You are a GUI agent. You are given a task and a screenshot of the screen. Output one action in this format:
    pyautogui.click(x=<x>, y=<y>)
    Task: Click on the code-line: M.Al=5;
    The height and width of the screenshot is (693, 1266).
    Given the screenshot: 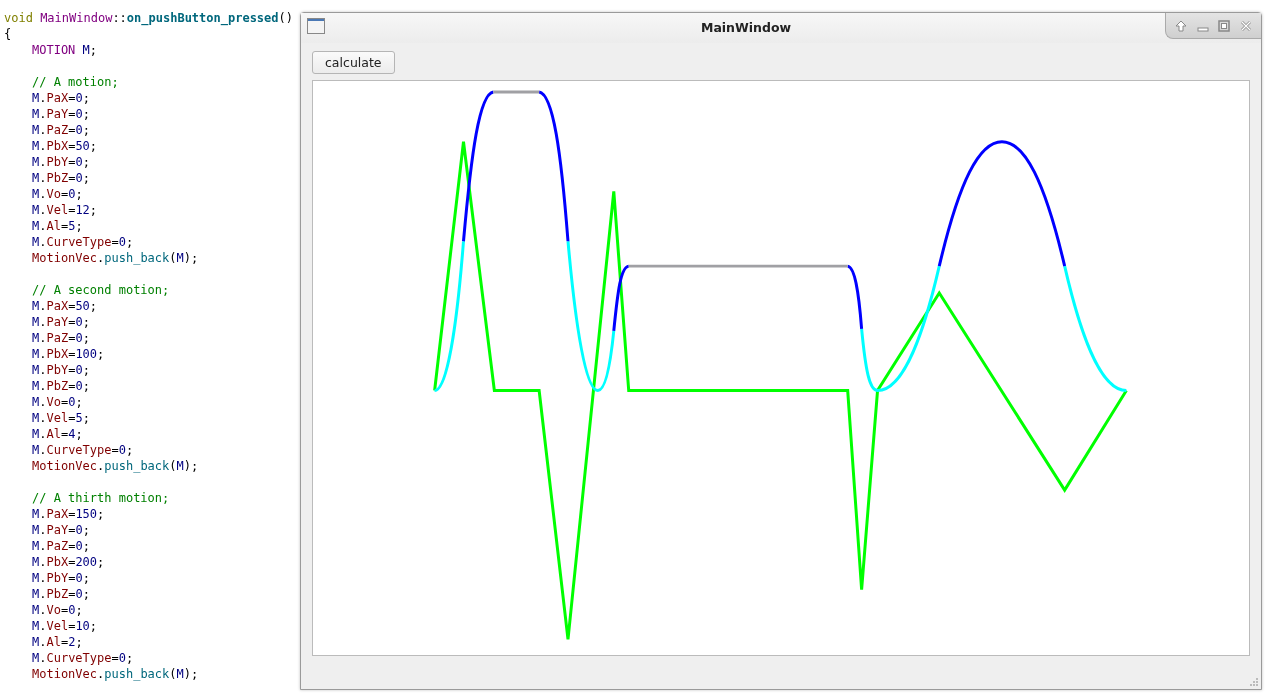 What is the action you would take?
    pyautogui.click(x=57, y=226)
    